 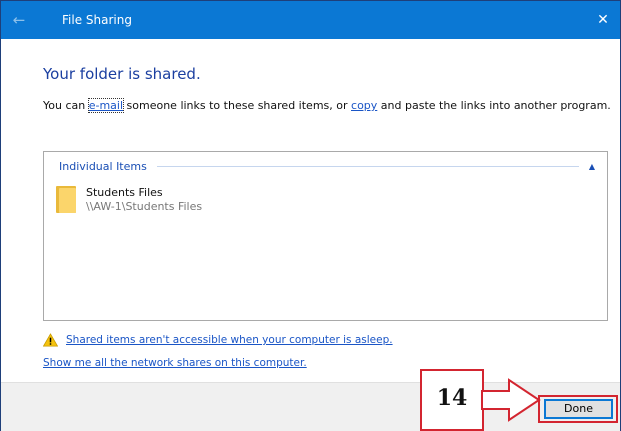 I want to click on group-header: Individual Items ▲, so click(x=327, y=166).